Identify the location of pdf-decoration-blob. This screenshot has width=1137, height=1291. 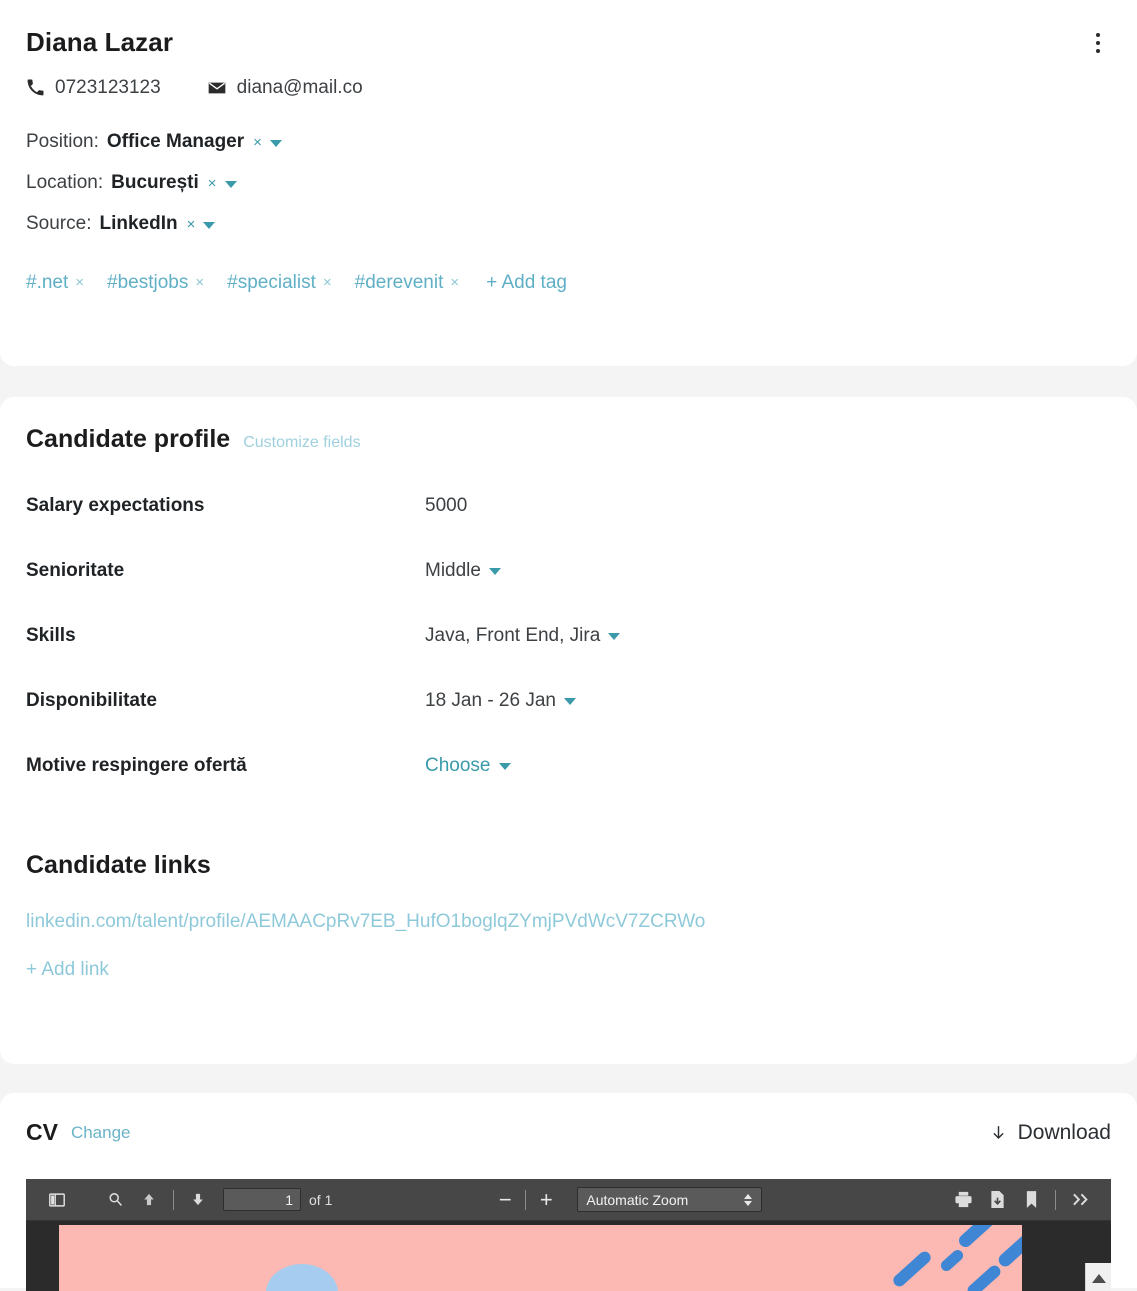
(302, 1277).